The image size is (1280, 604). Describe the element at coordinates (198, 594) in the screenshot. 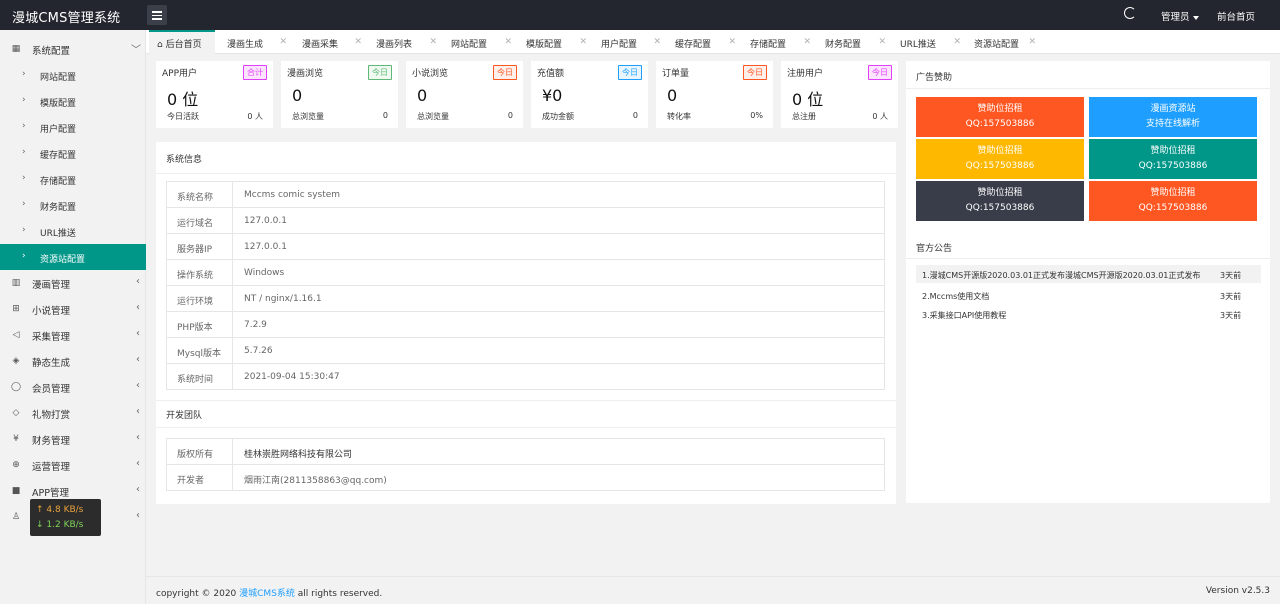

I see `copyright-prefix: copyright © 2020` at that location.